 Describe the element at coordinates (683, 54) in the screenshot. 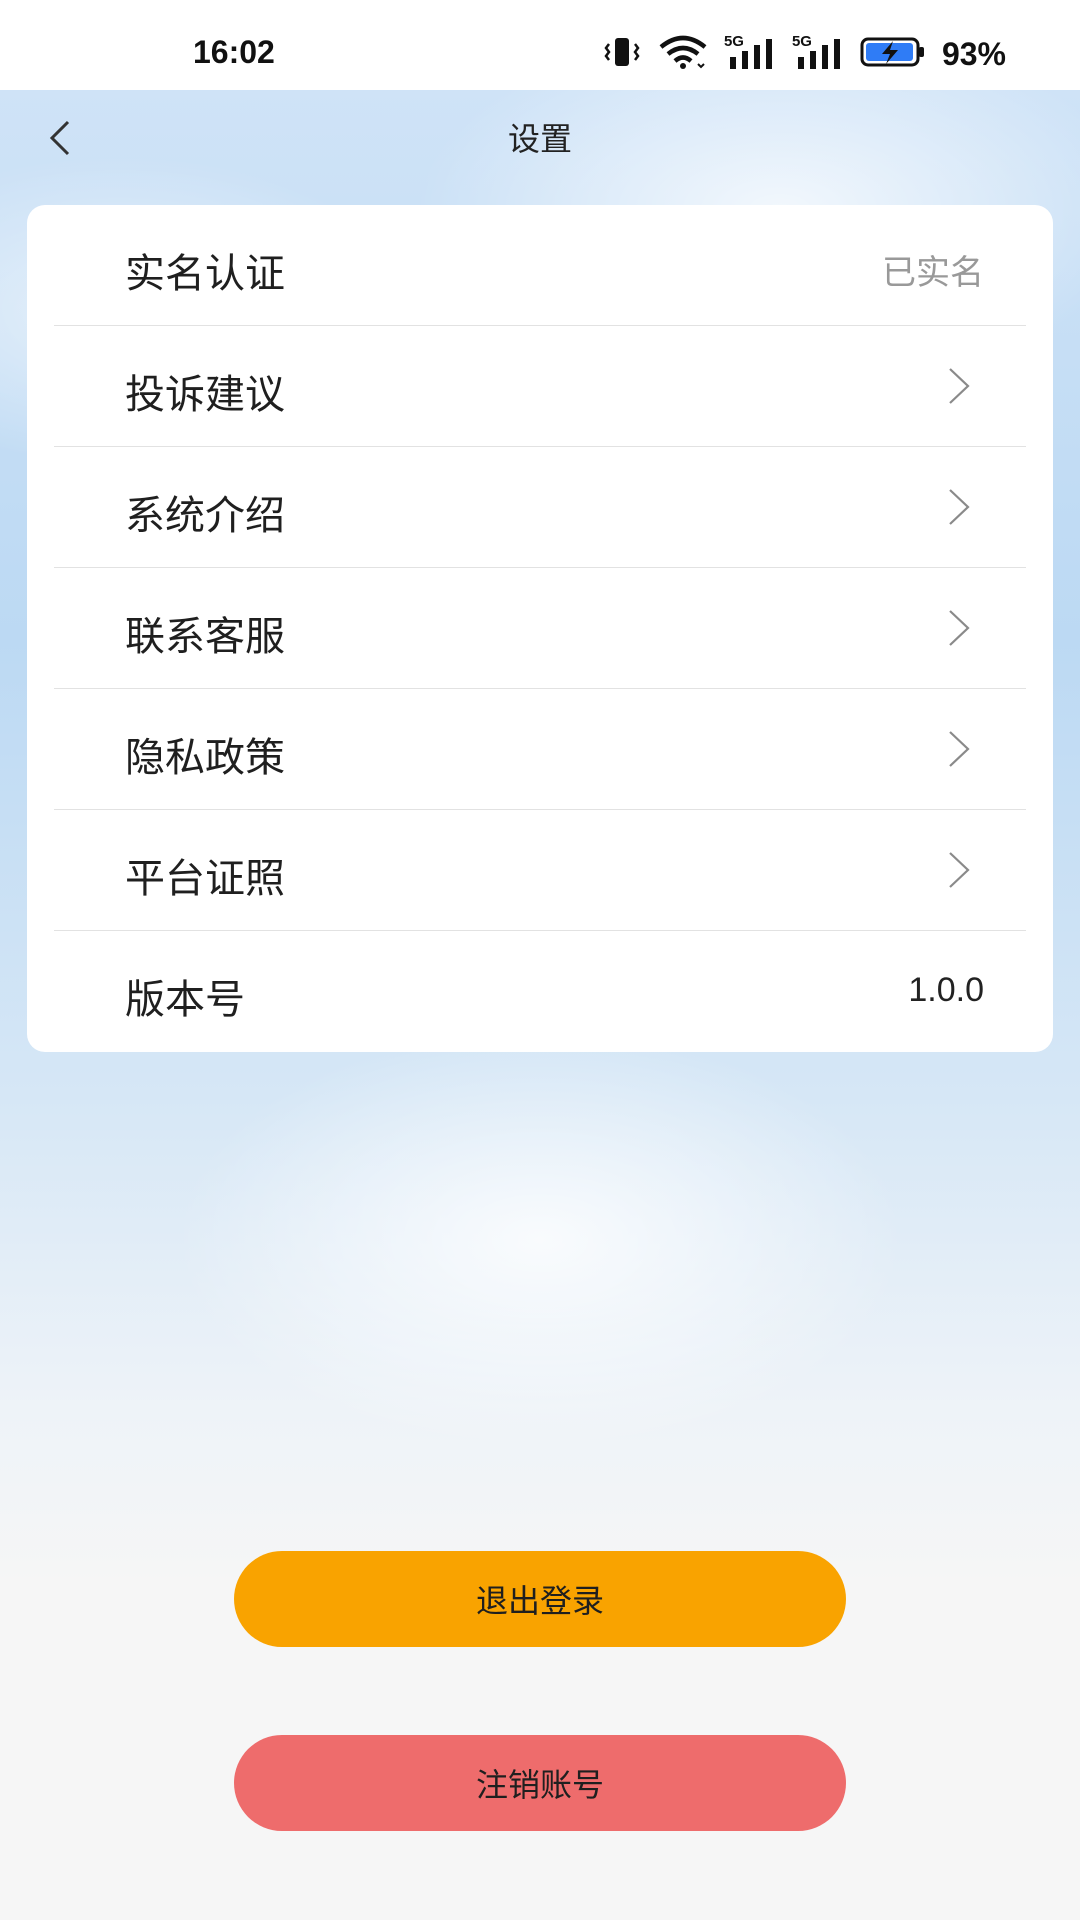

I see `wifi-icon` at that location.